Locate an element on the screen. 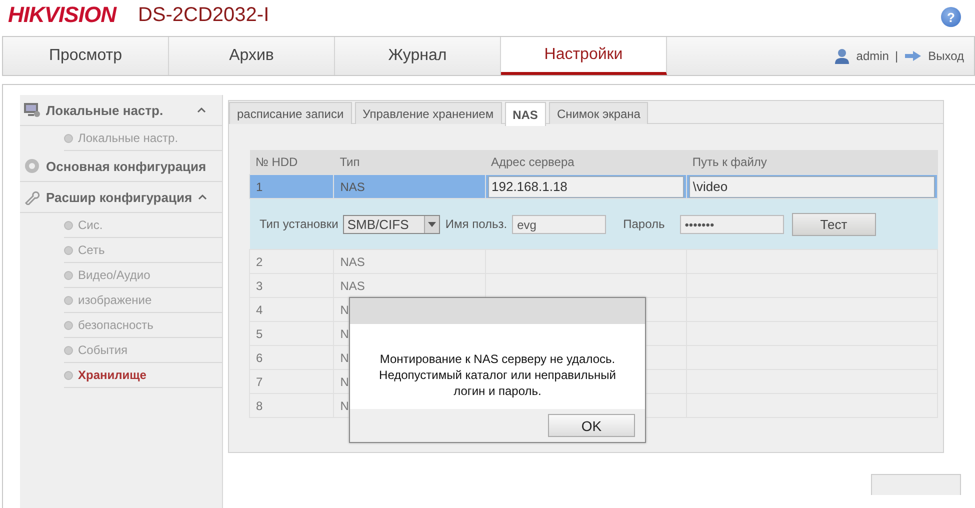 This screenshot has height=508, width=975. sub-tab: Снимок экрана is located at coordinates (598, 113).